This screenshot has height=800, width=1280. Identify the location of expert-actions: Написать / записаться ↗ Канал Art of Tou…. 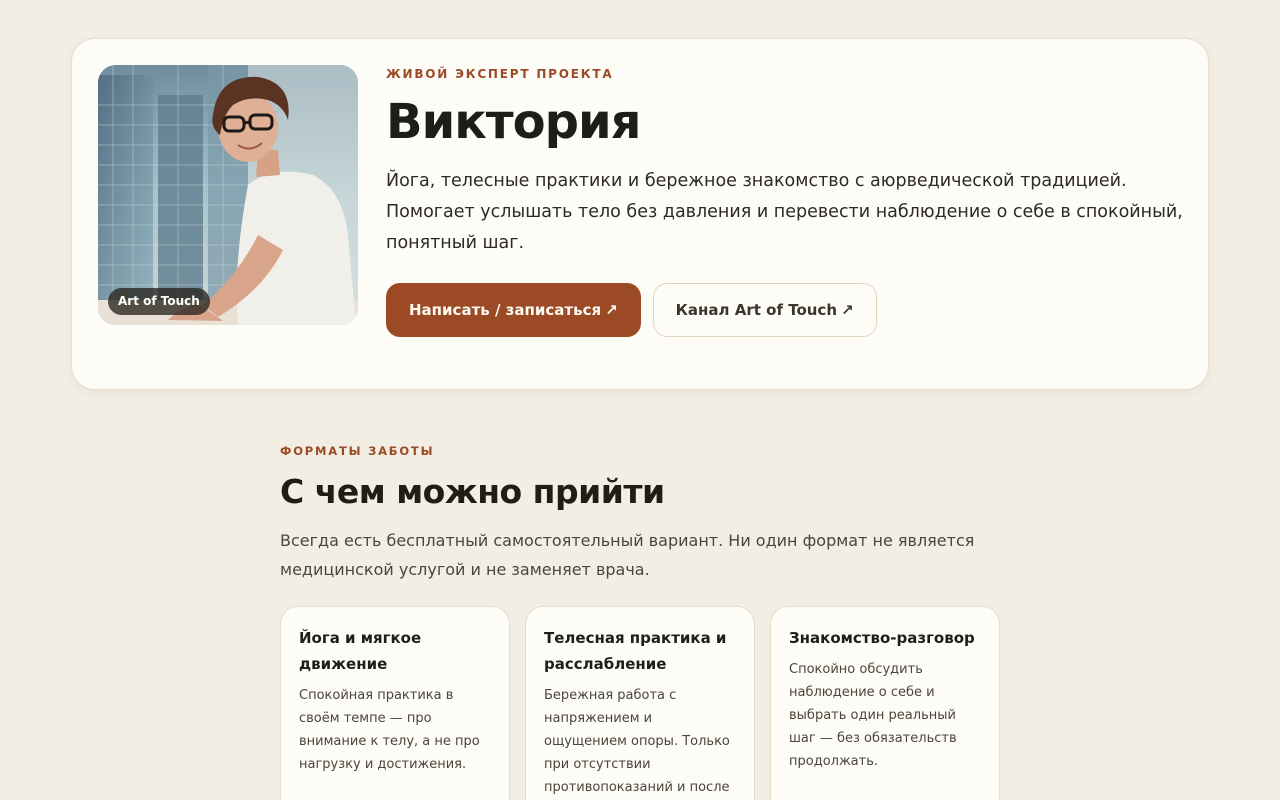
(786, 310).